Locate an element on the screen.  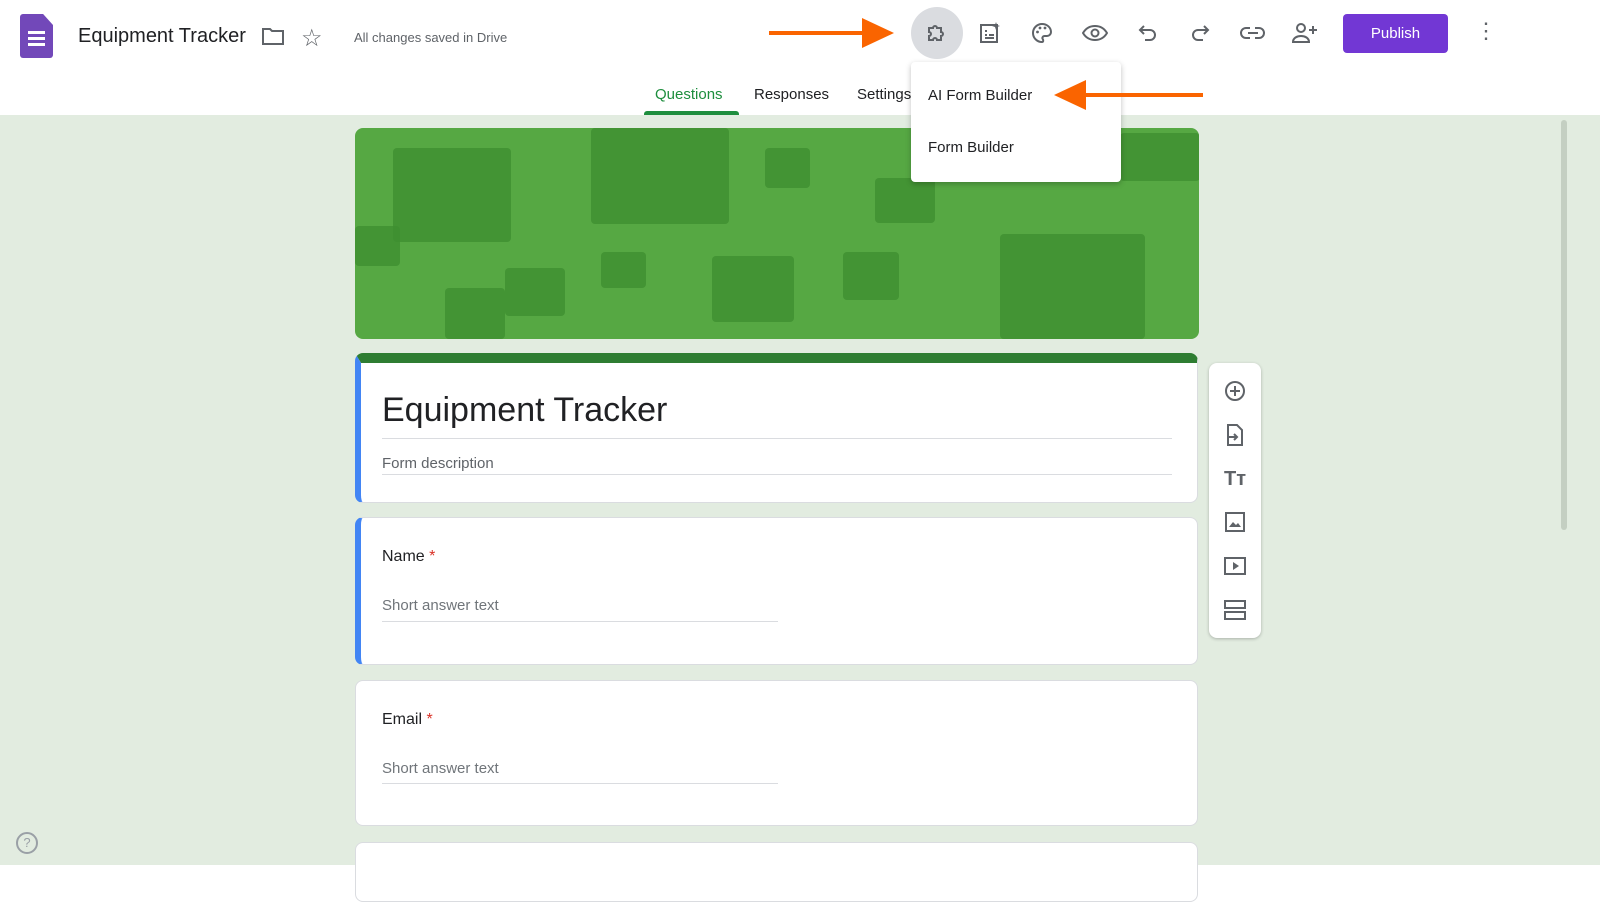
question-label: Email * is located at coordinates (407, 720).